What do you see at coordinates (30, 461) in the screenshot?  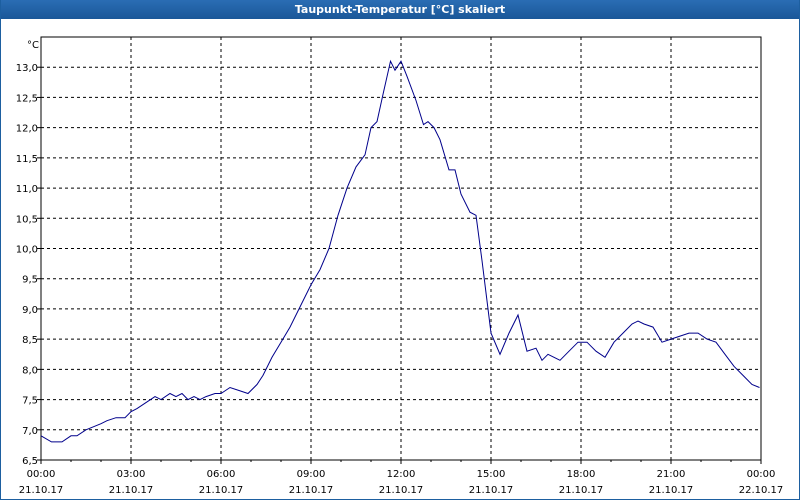 I see `y-tick-label: 6,5` at bounding box center [30, 461].